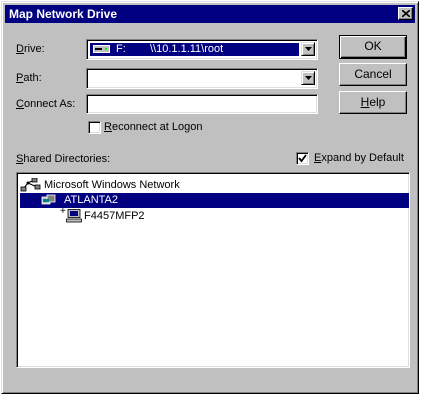  What do you see at coordinates (48, 199) in the screenshot?
I see `workgroup-icon` at bounding box center [48, 199].